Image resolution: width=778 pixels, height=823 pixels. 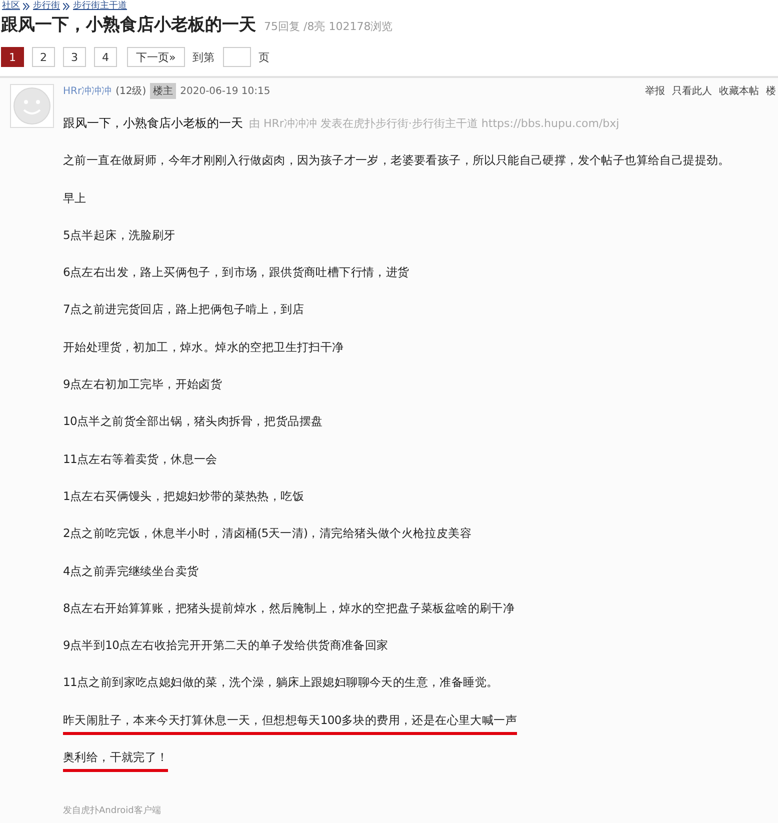 I want to click on post-action-link: 楼, so click(x=771, y=91).